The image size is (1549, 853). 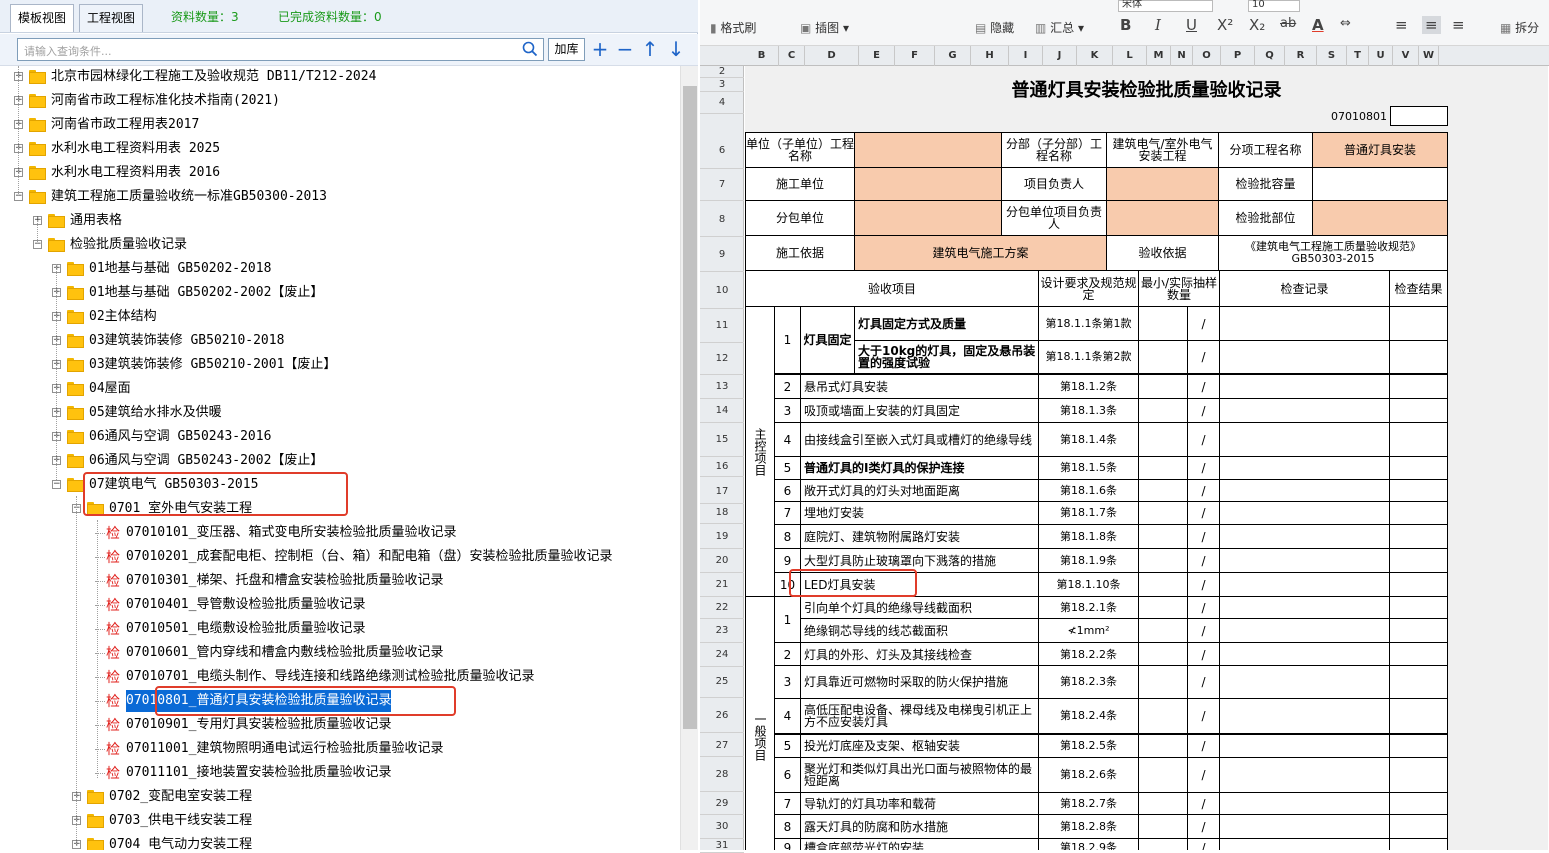 I want to click on tree-folder-item: + 水利水电工程资料用表 2025, so click(x=340, y=149).